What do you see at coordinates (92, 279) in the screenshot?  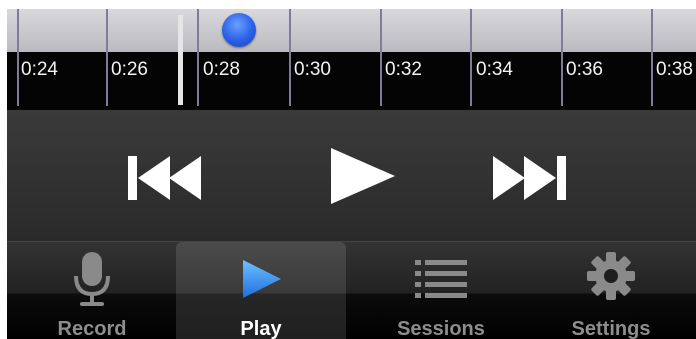 I see `microphone-icon` at bounding box center [92, 279].